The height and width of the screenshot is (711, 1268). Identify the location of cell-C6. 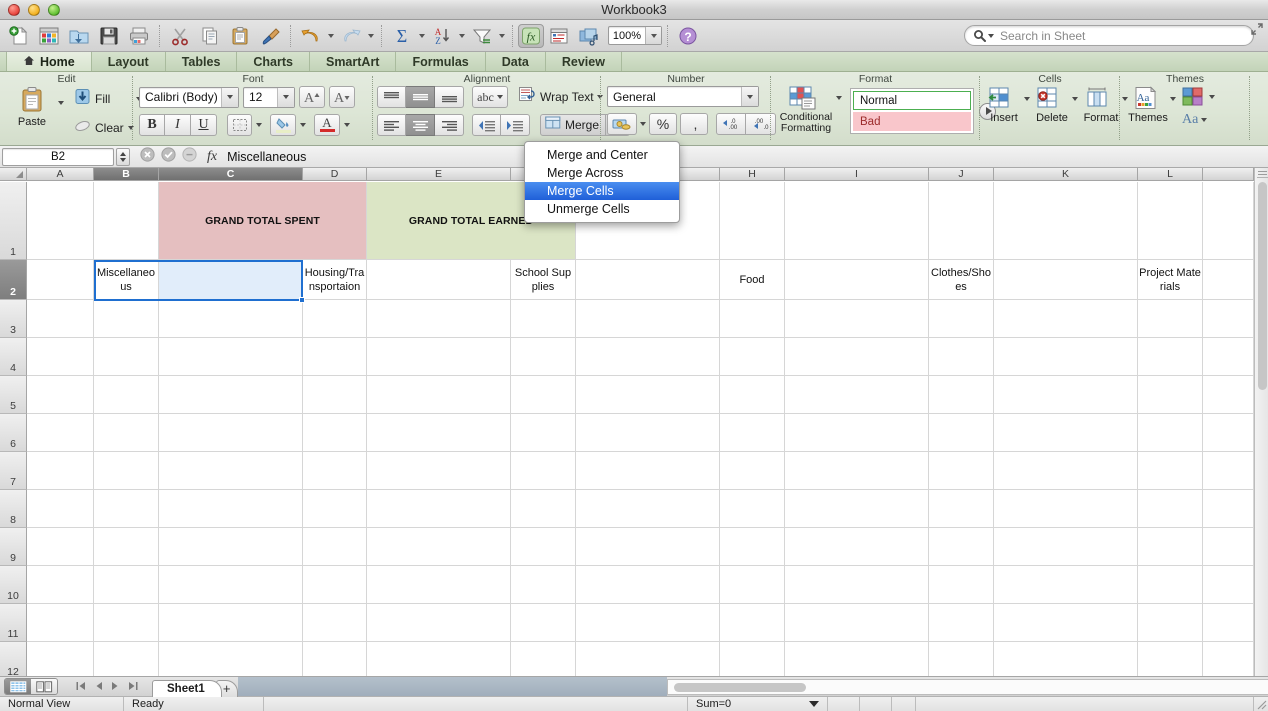
(231, 433).